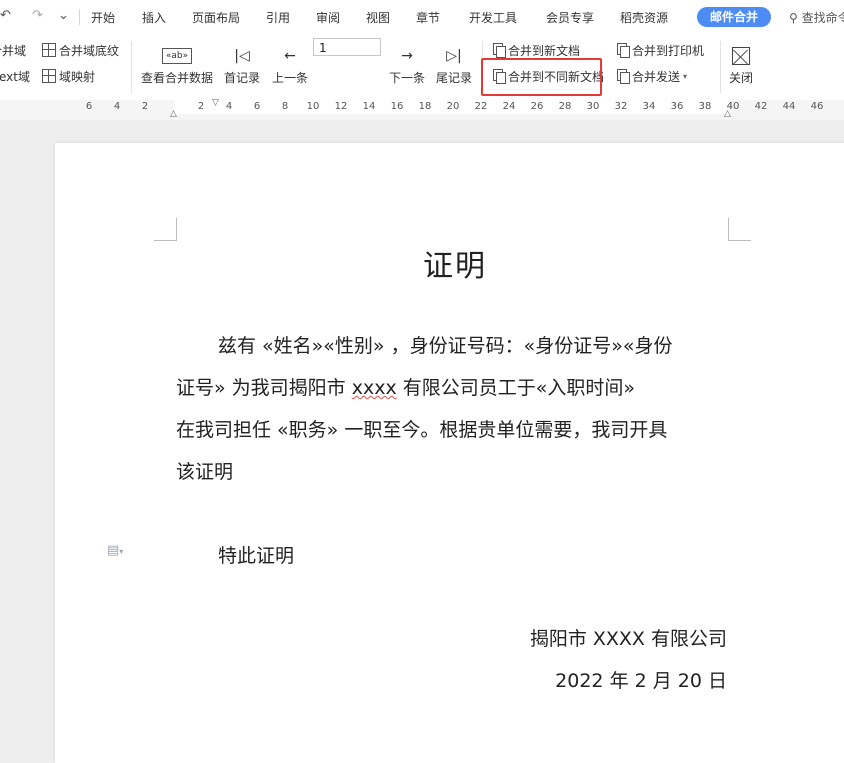 This screenshot has width=844, height=763. Describe the element at coordinates (407, 56) in the screenshot. I see `arrow-right-icon: →` at that location.